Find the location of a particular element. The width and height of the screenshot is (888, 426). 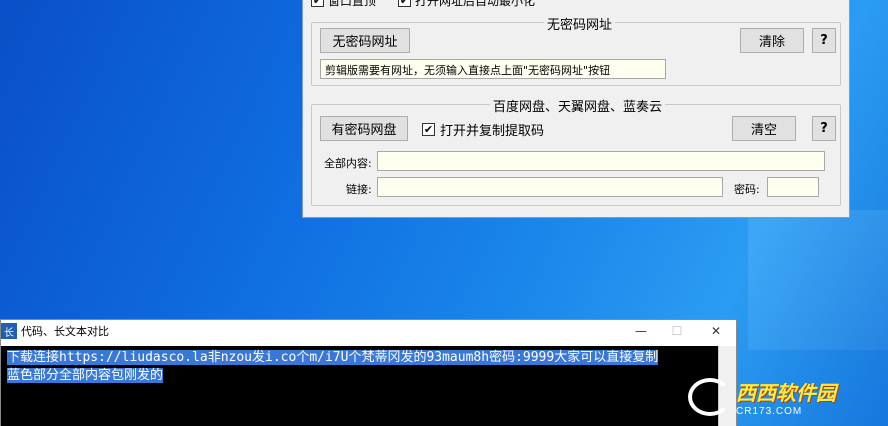

link-label: 链接: is located at coordinates (359, 189).